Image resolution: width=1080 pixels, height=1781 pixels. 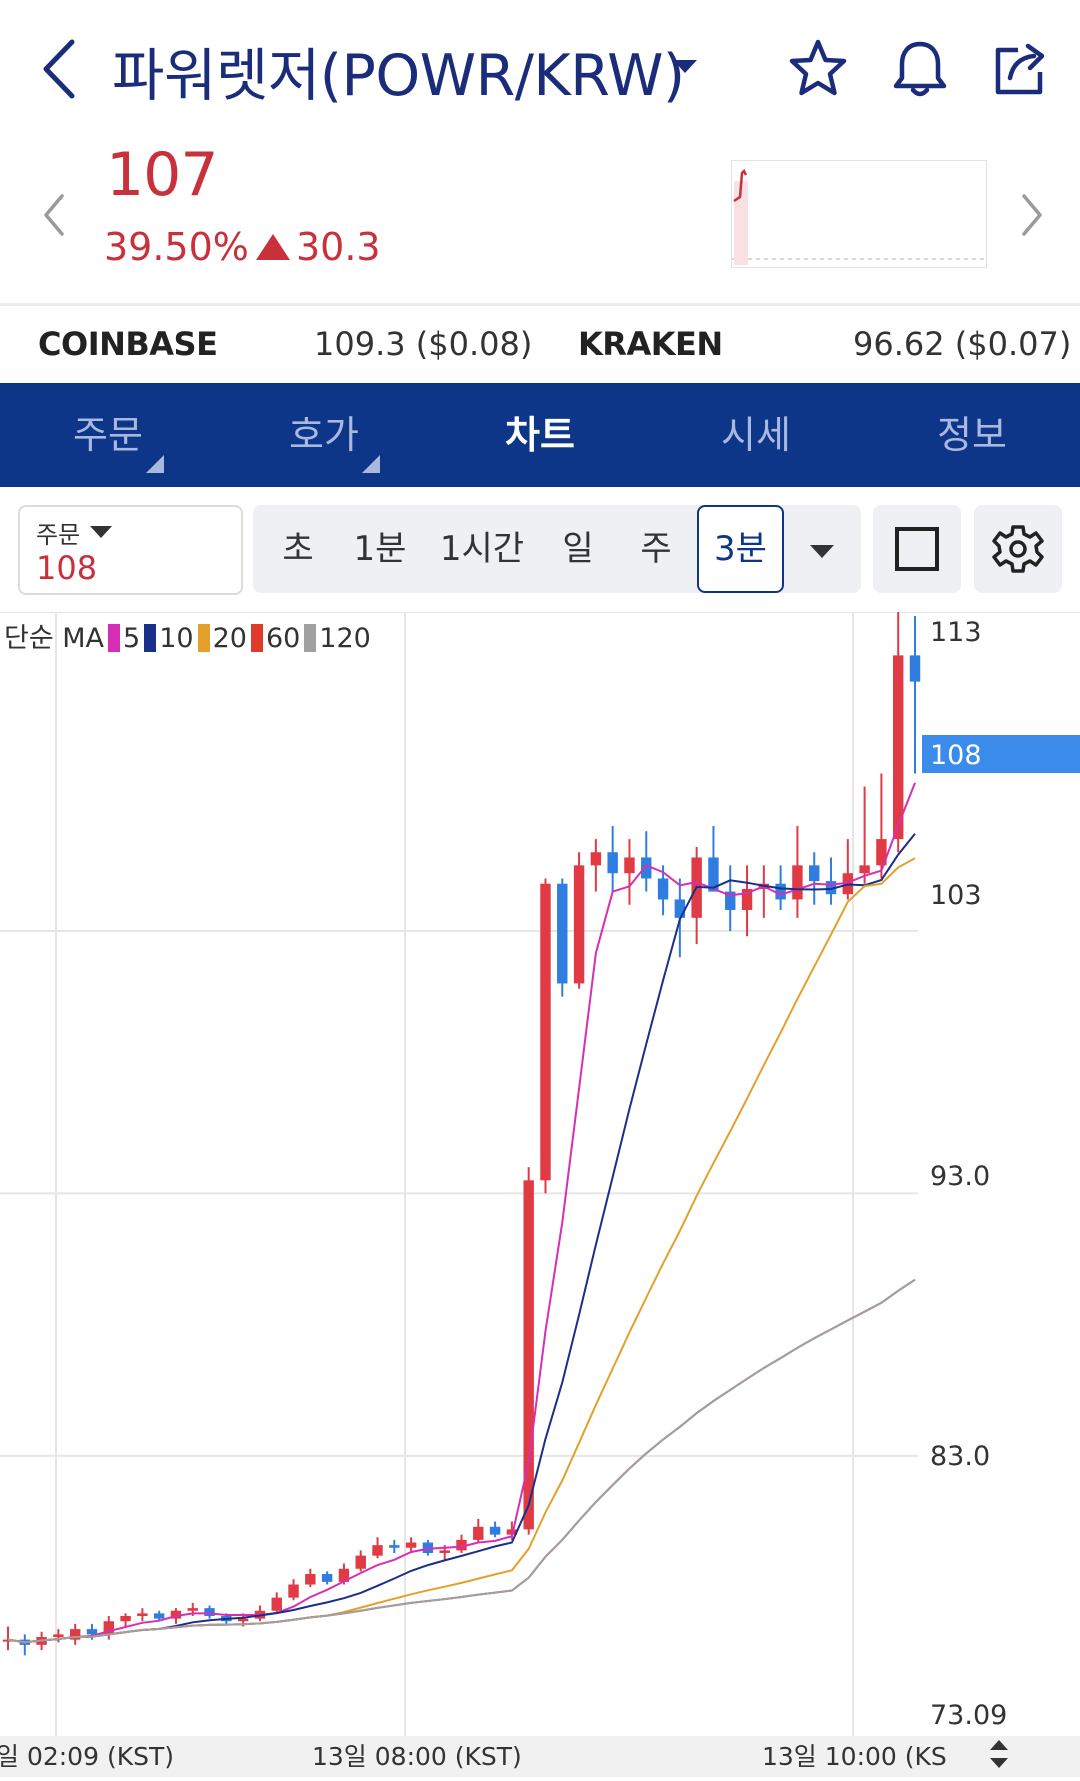 I want to click on interval-seconds: 초, so click(x=298, y=549).